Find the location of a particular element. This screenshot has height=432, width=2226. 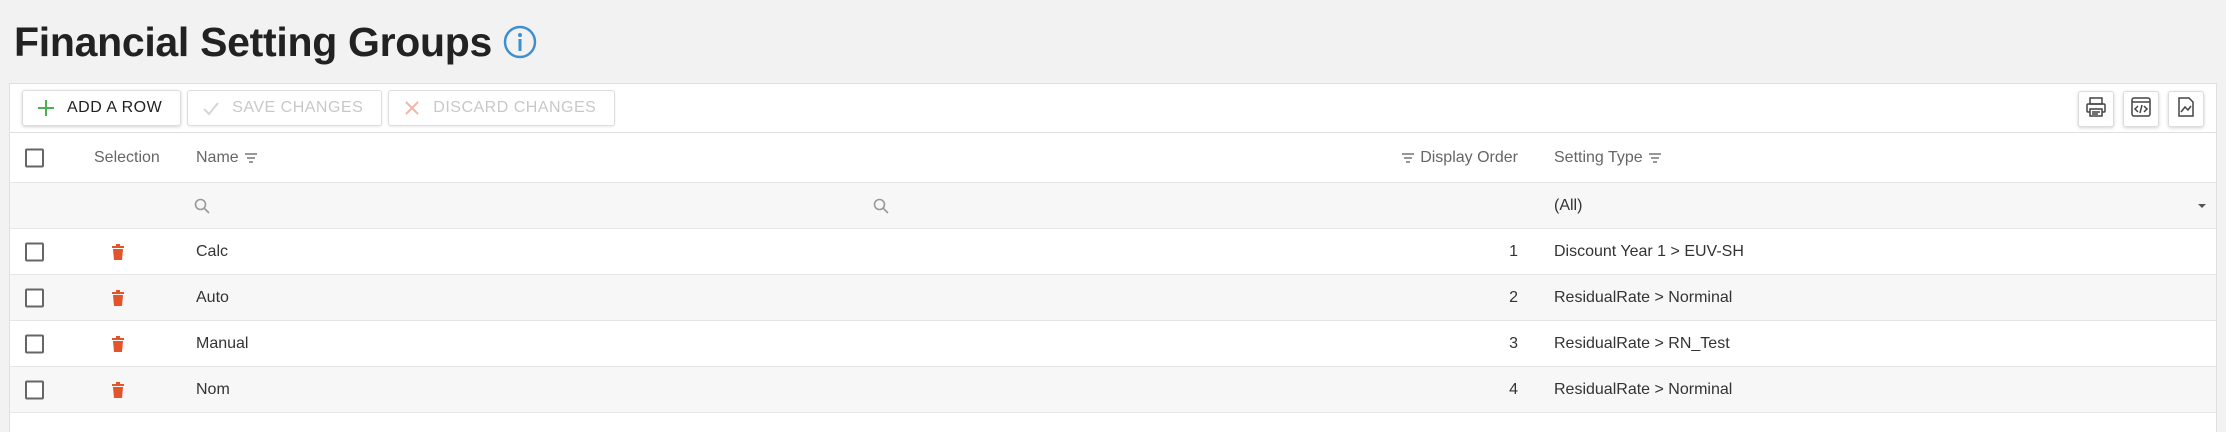

table-row: Nom 4 ResidualRate > Norminal is located at coordinates (1113, 390).